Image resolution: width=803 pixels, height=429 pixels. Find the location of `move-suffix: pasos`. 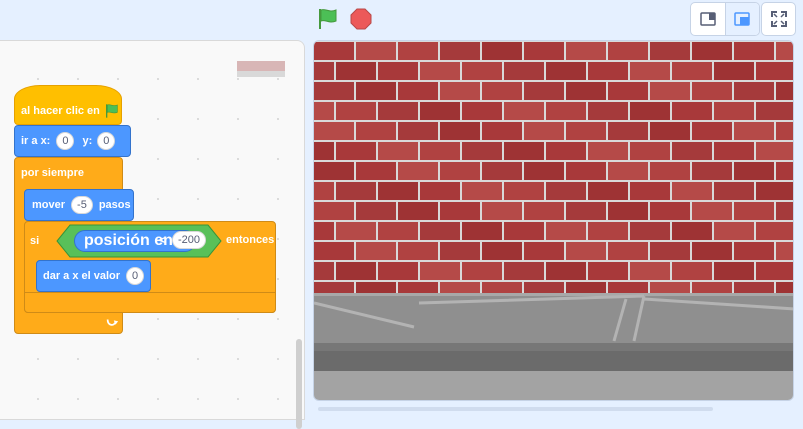

move-suffix: pasos is located at coordinates (114, 205).